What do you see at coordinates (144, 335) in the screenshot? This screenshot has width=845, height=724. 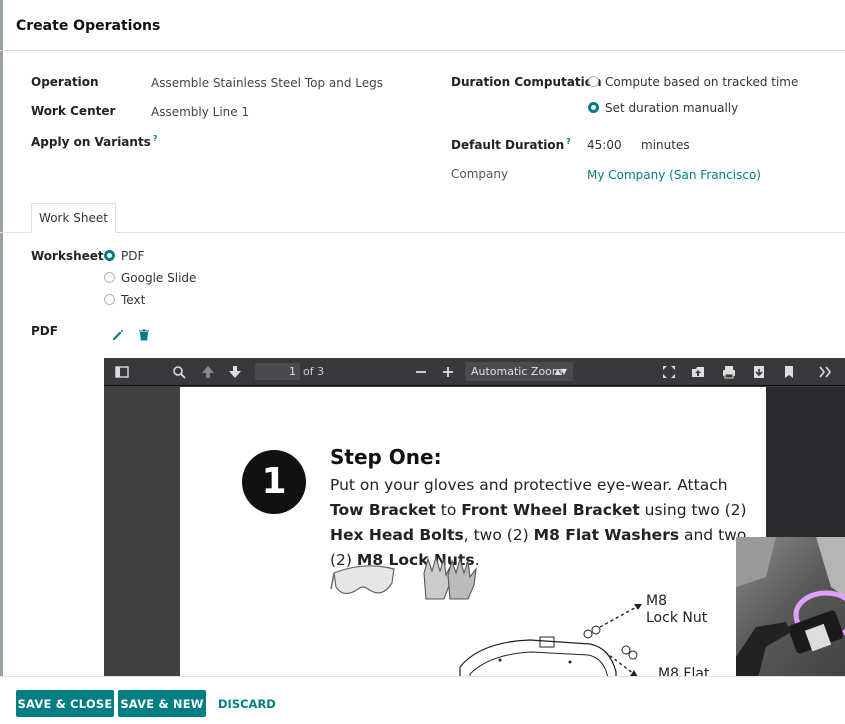 I see `trash-icon` at bounding box center [144, 335].